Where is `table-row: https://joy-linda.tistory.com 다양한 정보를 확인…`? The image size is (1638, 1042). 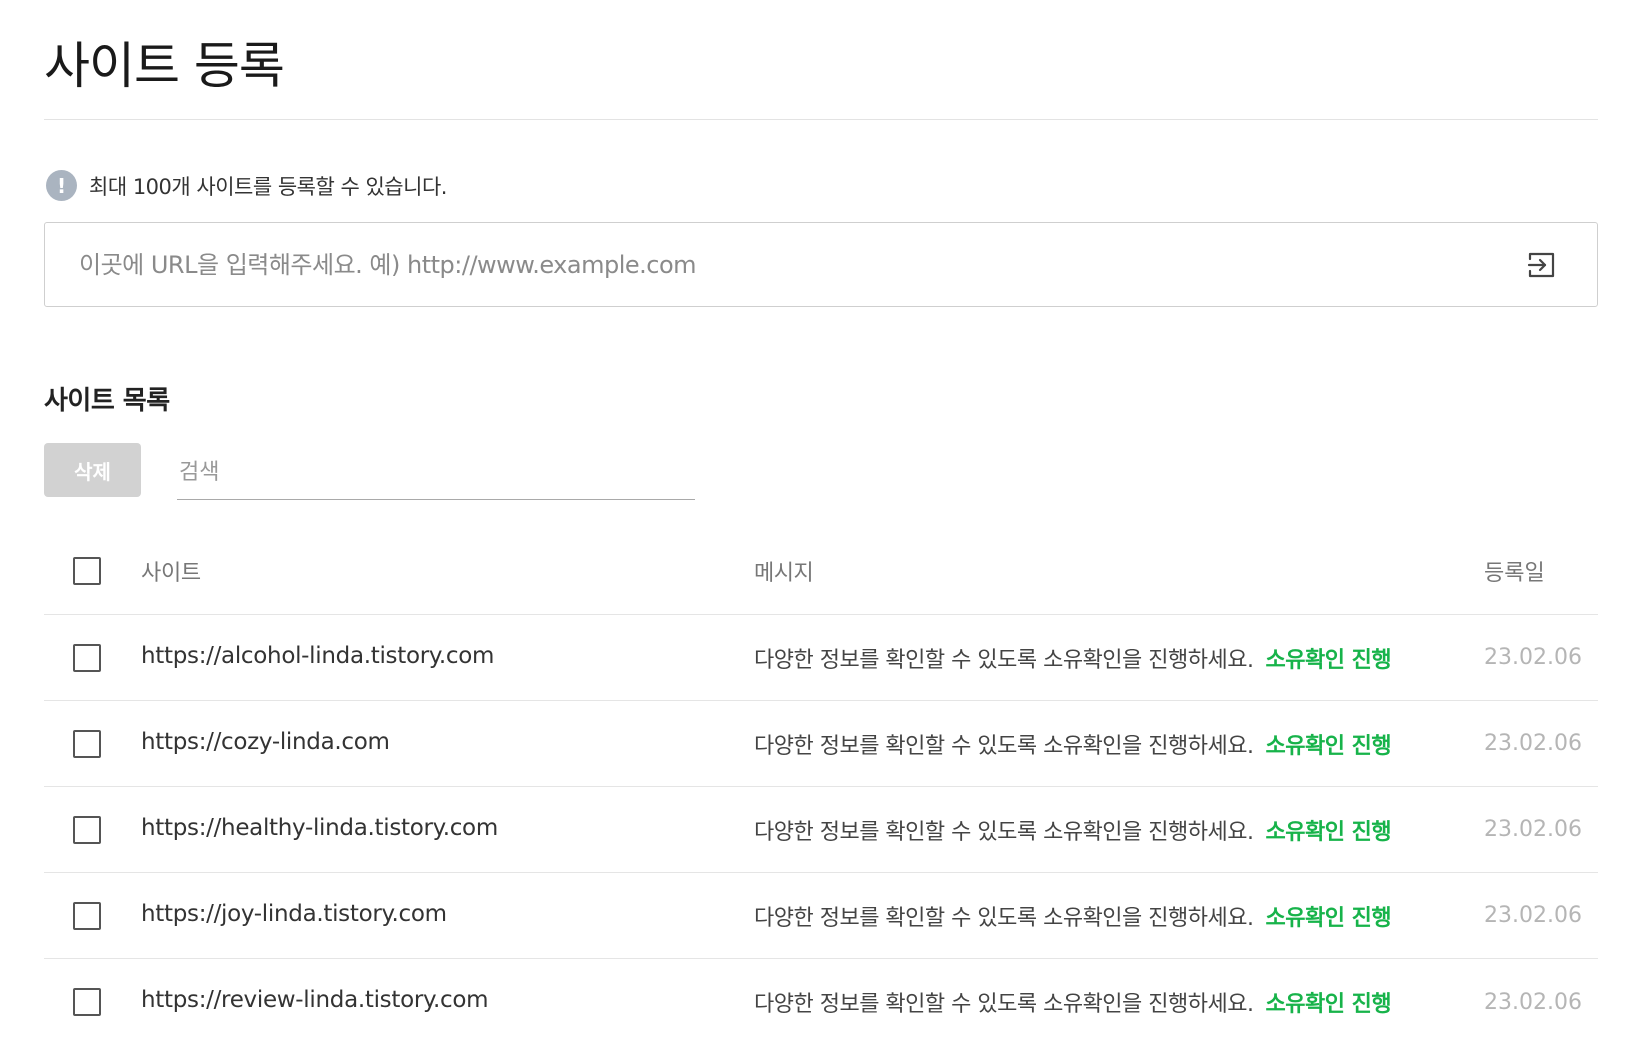
table-row: https://joy-linda.tistory.com 다양한 정보를 확인… is located at coordinates (821, 916).